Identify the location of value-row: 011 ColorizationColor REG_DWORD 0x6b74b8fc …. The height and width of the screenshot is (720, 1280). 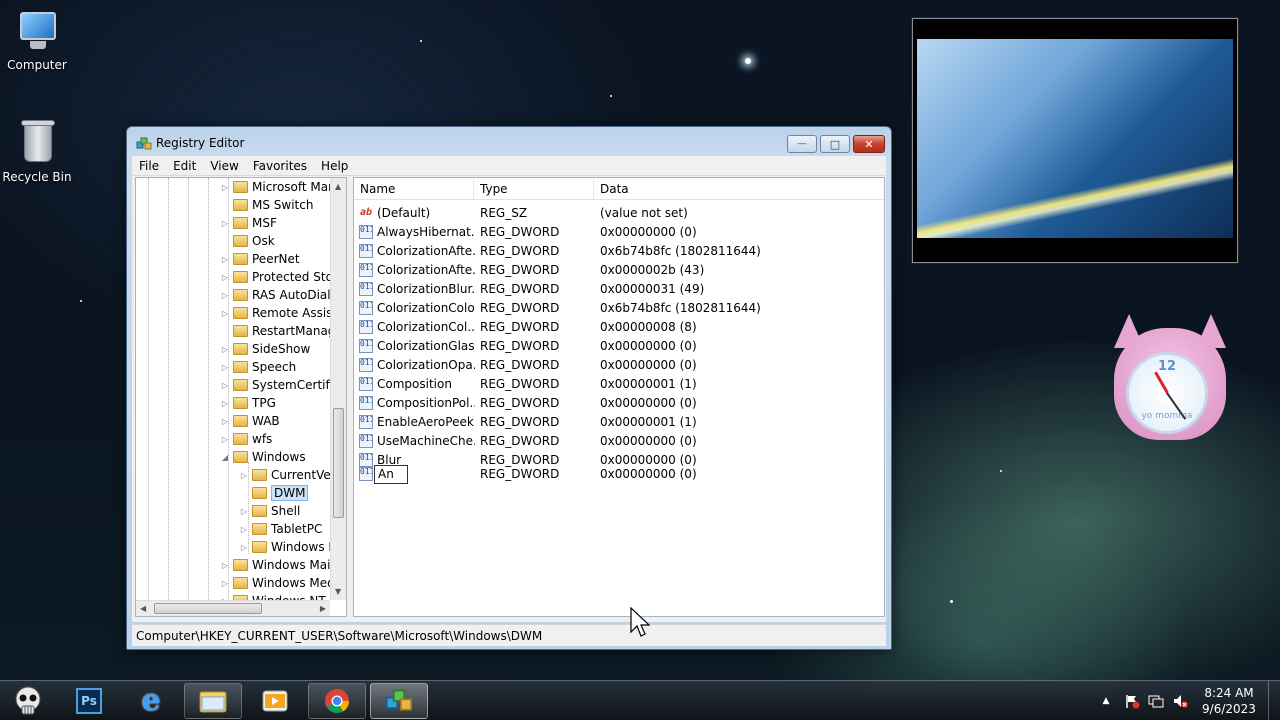
(619, 308).